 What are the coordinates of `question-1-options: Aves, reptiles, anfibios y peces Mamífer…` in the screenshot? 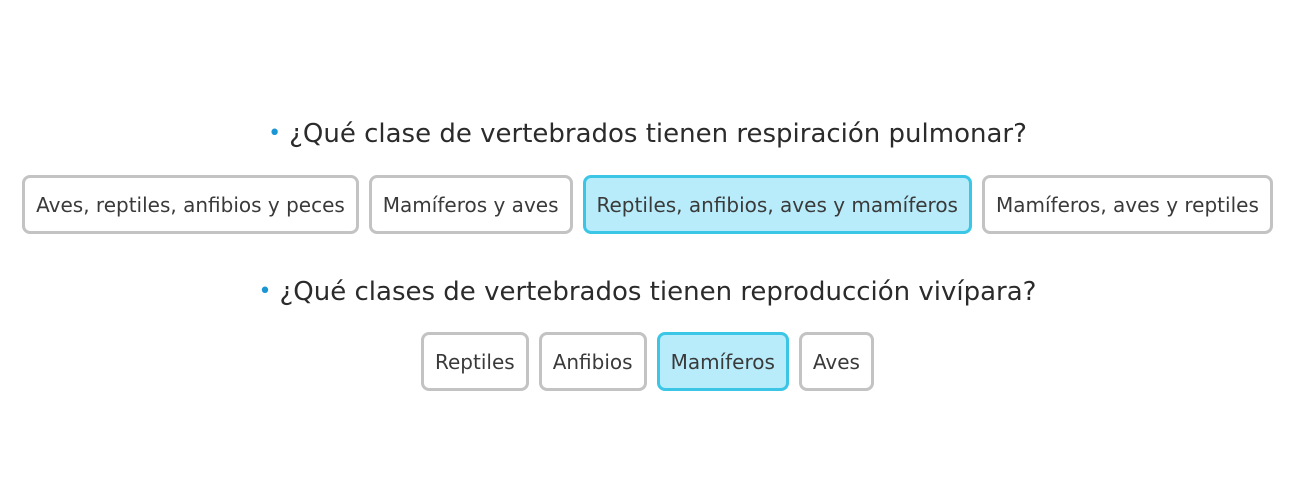 It's located at (647, 204).